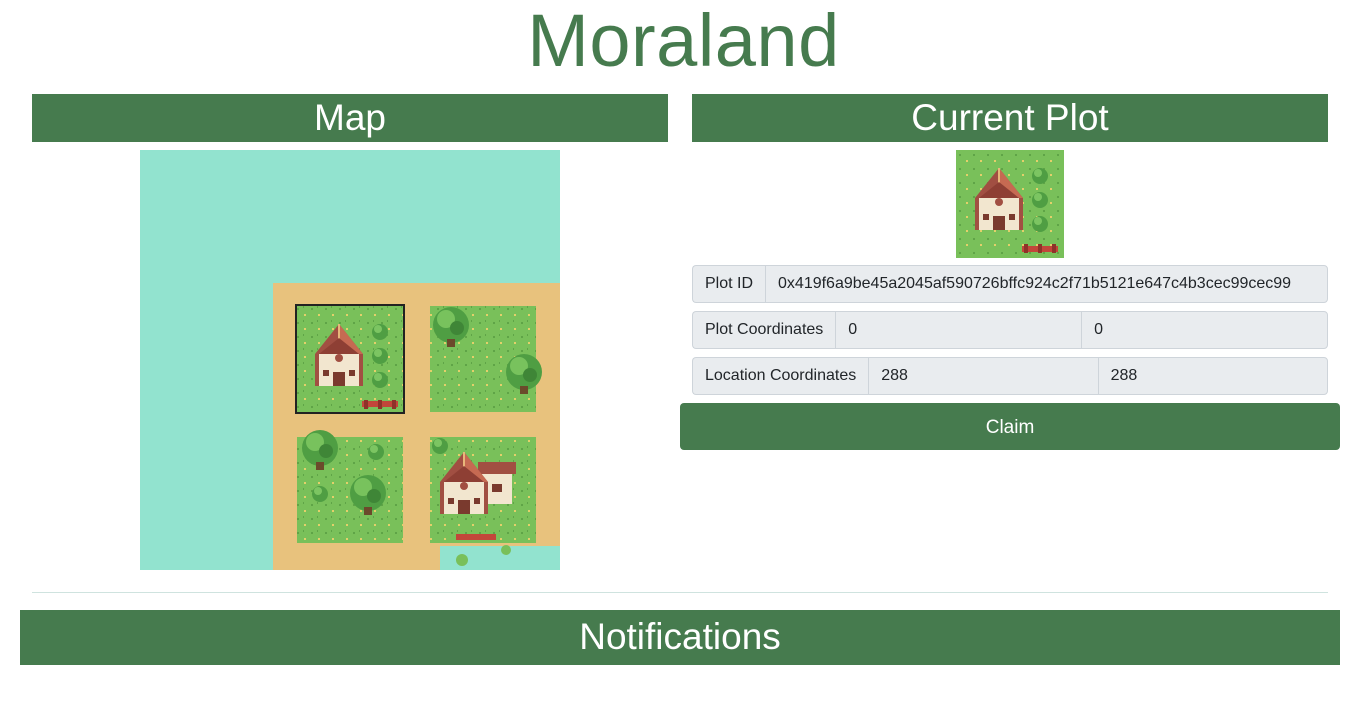 This screenshot has width=1367, height=702. I want to click on map-header: Map, so click(350, 118).